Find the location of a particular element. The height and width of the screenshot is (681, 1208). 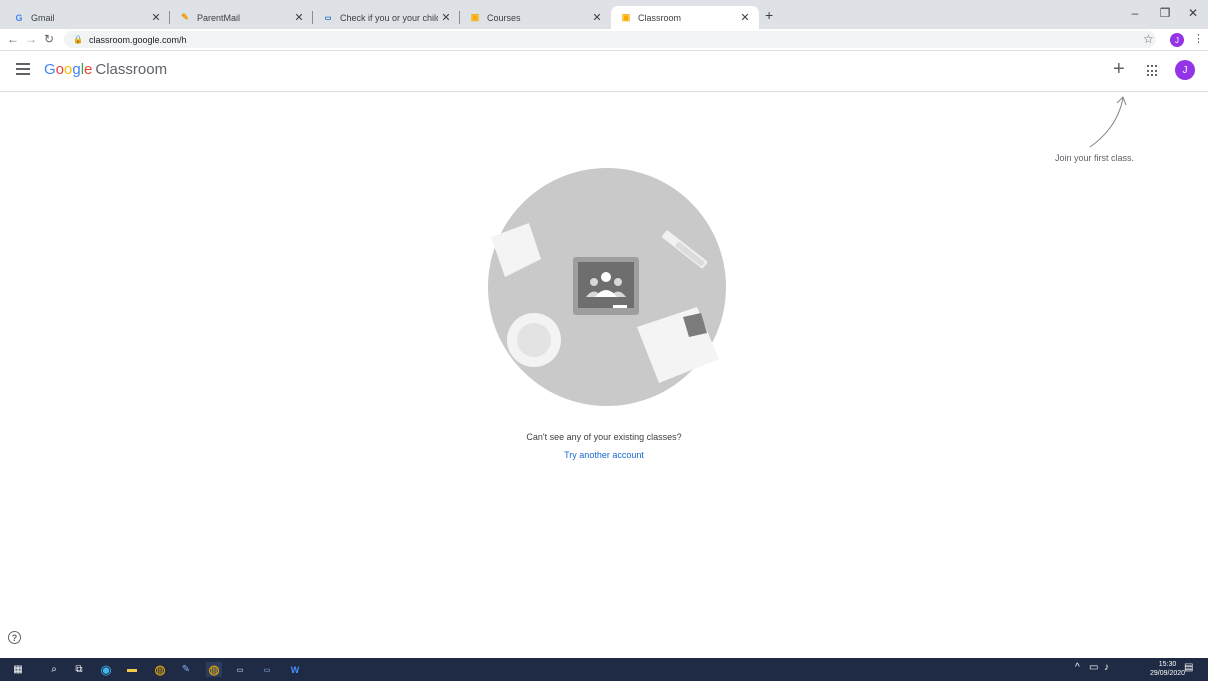

tab-title: Check if you or your child has co is located at coordinates (389, 17).